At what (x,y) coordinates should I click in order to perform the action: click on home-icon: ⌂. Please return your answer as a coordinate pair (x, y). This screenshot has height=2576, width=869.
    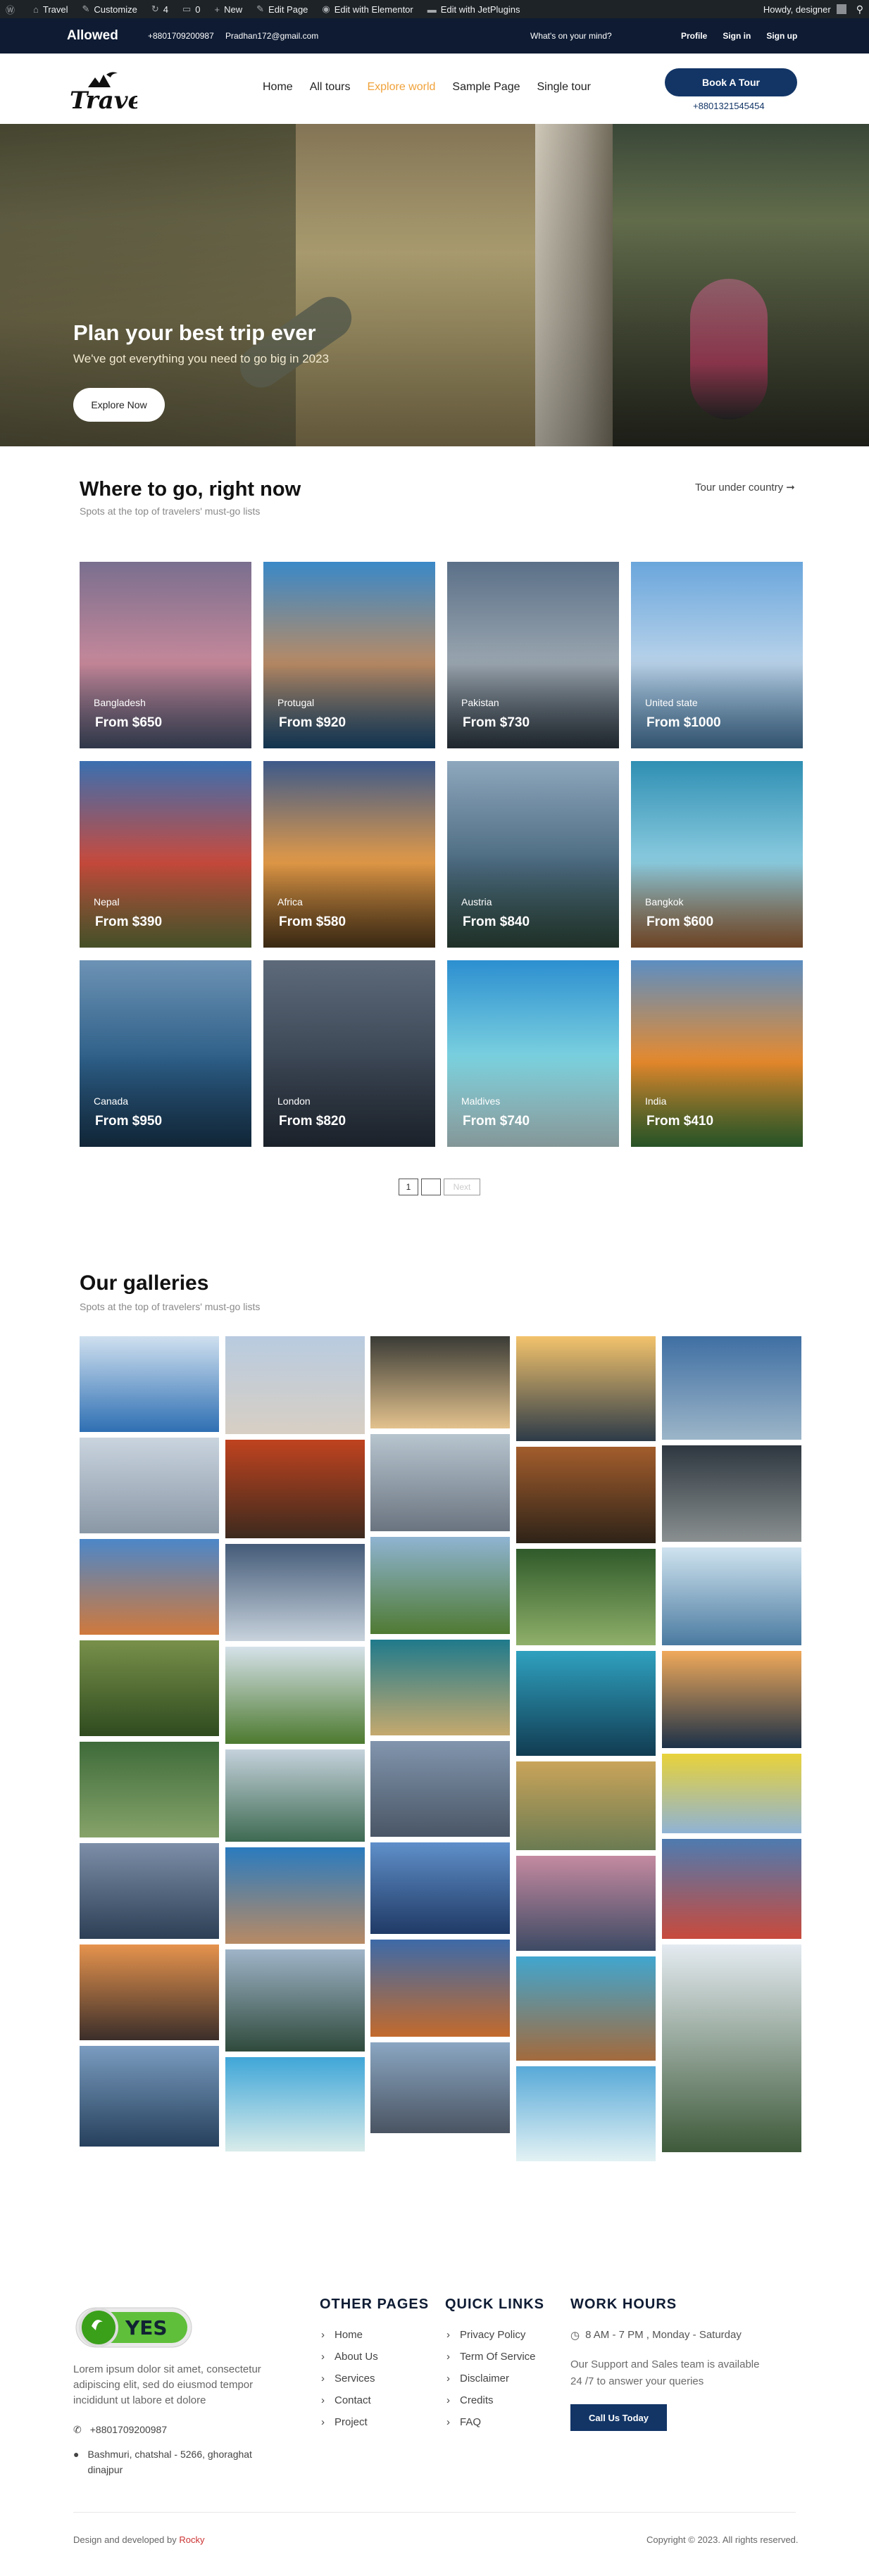
    Looking at the image, I should click on (36, 9).